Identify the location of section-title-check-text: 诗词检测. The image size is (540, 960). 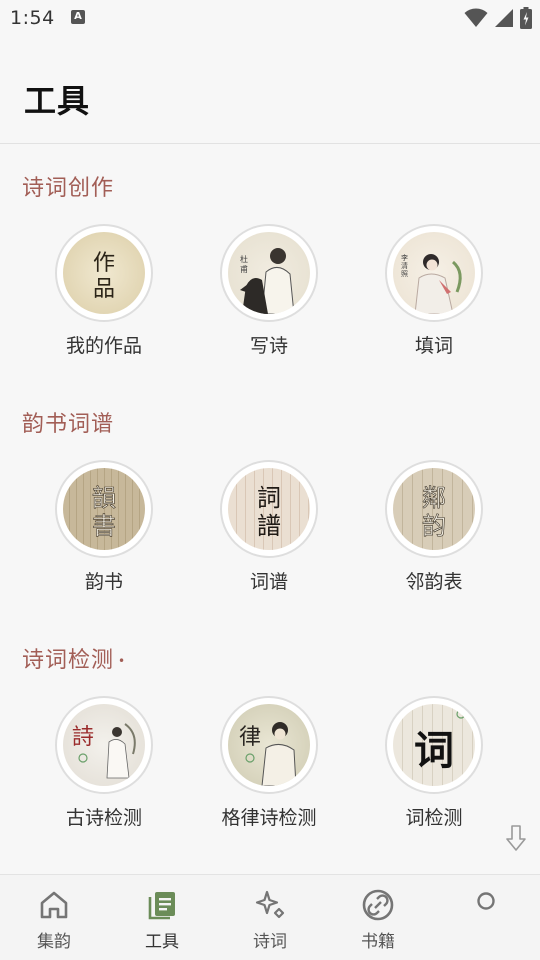
(68, 660).